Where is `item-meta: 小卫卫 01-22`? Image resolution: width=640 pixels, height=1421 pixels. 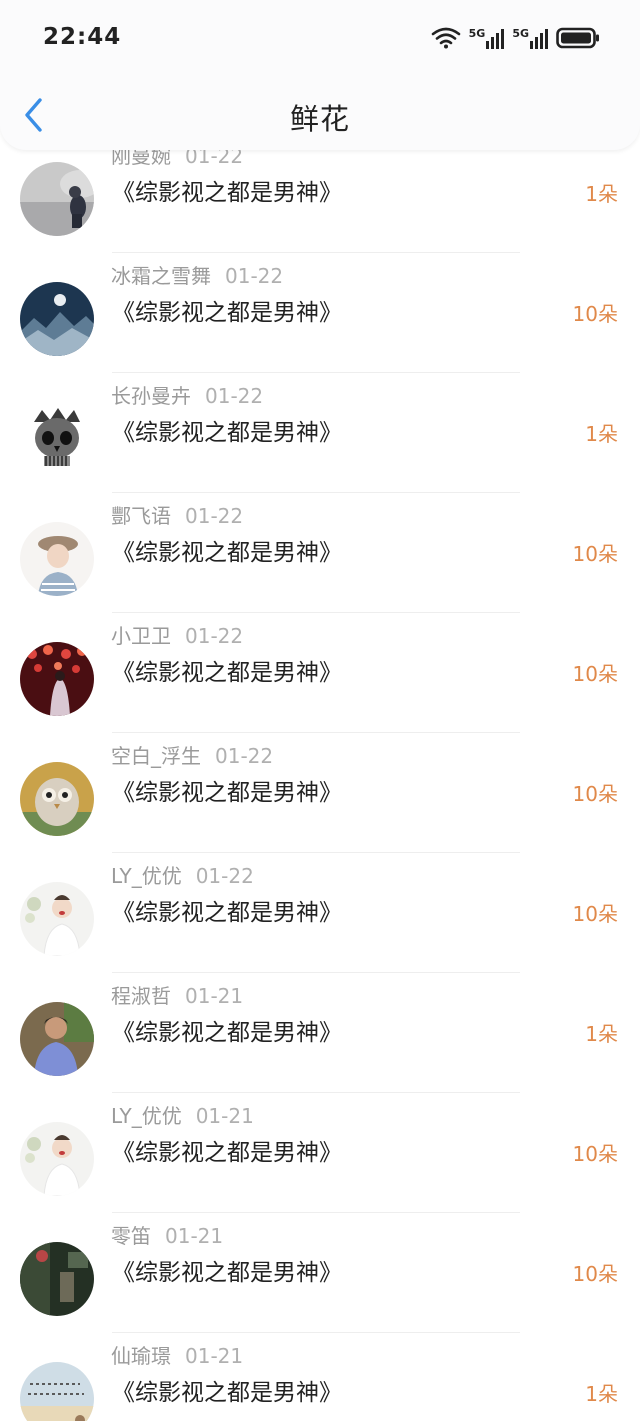 item-meta: 小卫卫 01-22 is located at coordinates (177, 634).